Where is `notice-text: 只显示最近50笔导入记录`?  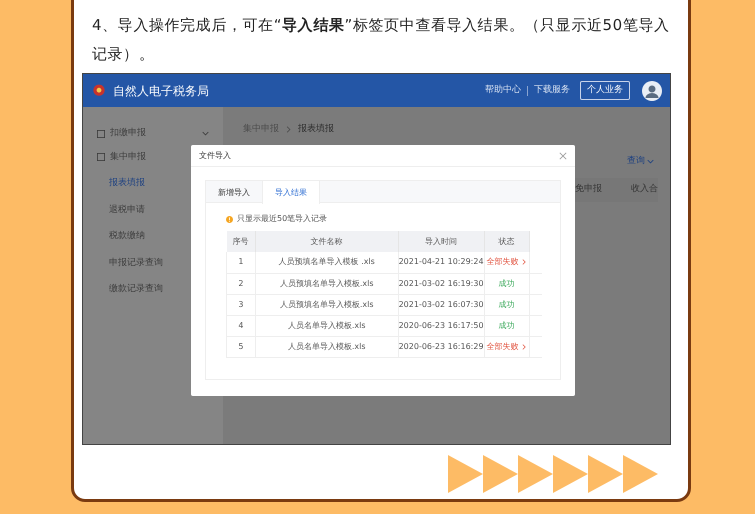 notice-text: 只显示最近50笔导入记录 is located at coordinates (282, 219).